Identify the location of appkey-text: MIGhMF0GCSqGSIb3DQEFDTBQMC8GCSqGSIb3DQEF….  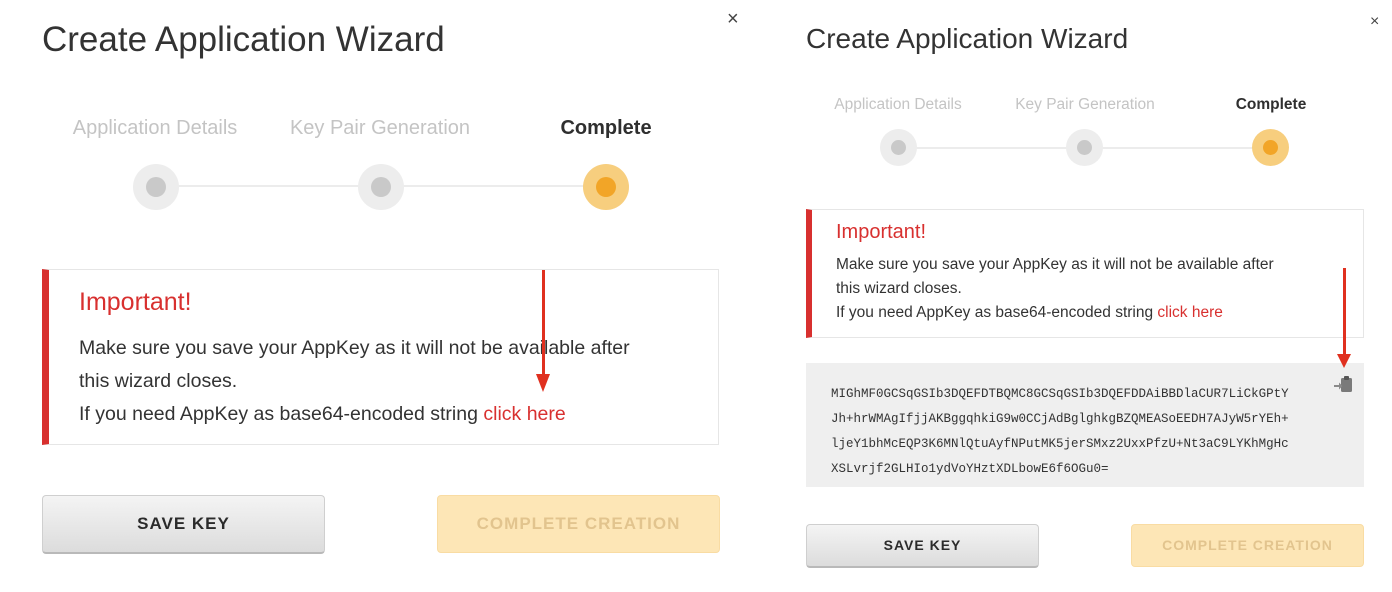
(1060, 432).